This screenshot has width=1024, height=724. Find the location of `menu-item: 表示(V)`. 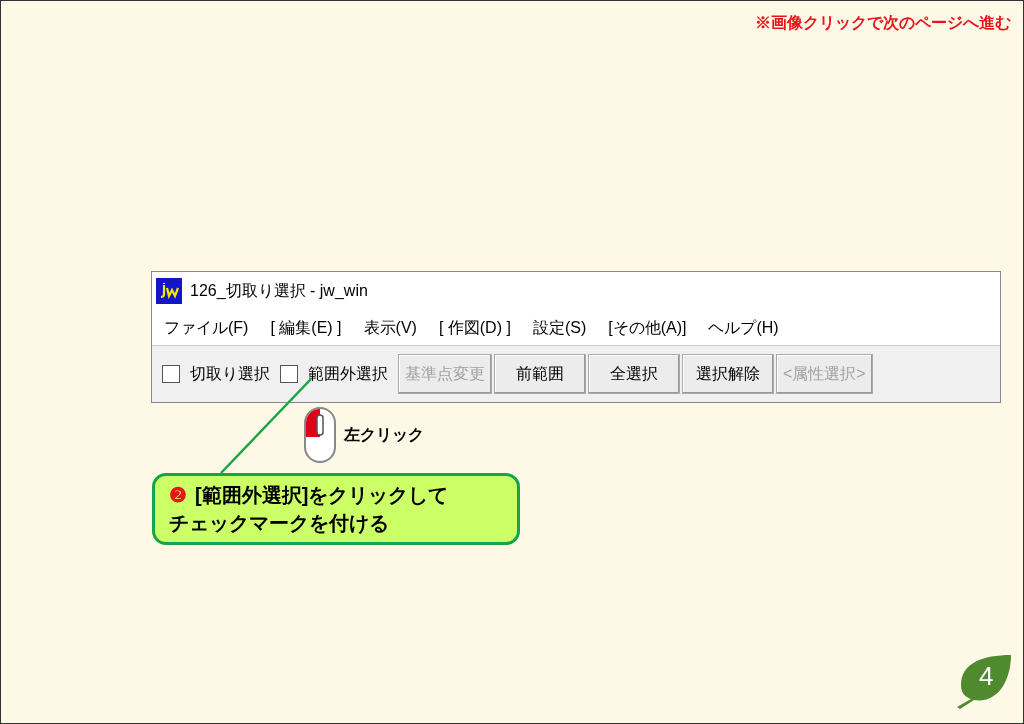

menu-item: 表示(V) is located at coordinates (390, 327).